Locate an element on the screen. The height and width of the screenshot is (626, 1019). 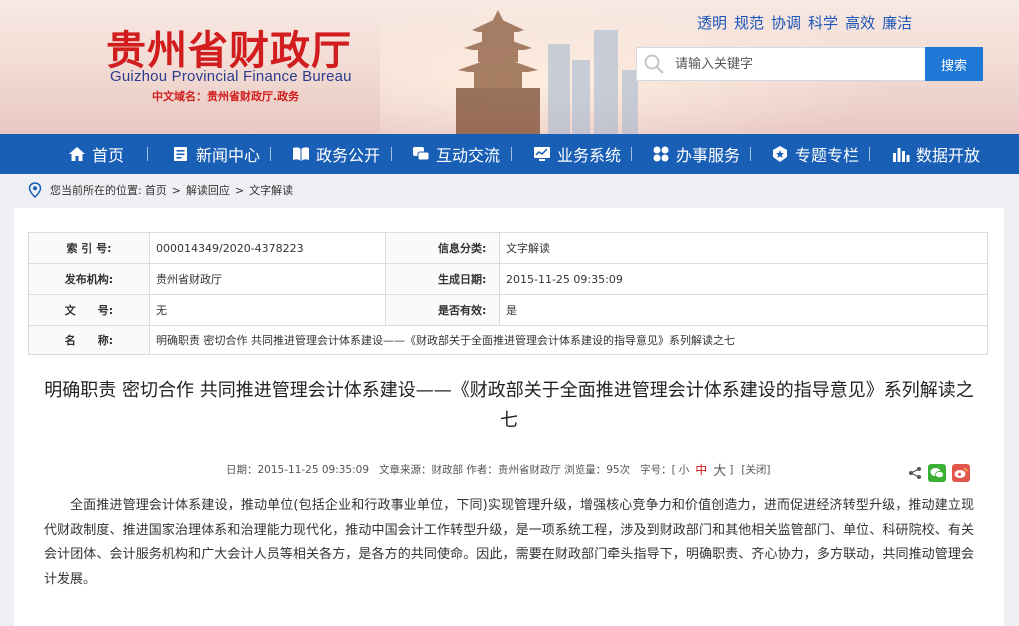
nav-item-label: 专题专栏 is located at coordinates (827, 155).